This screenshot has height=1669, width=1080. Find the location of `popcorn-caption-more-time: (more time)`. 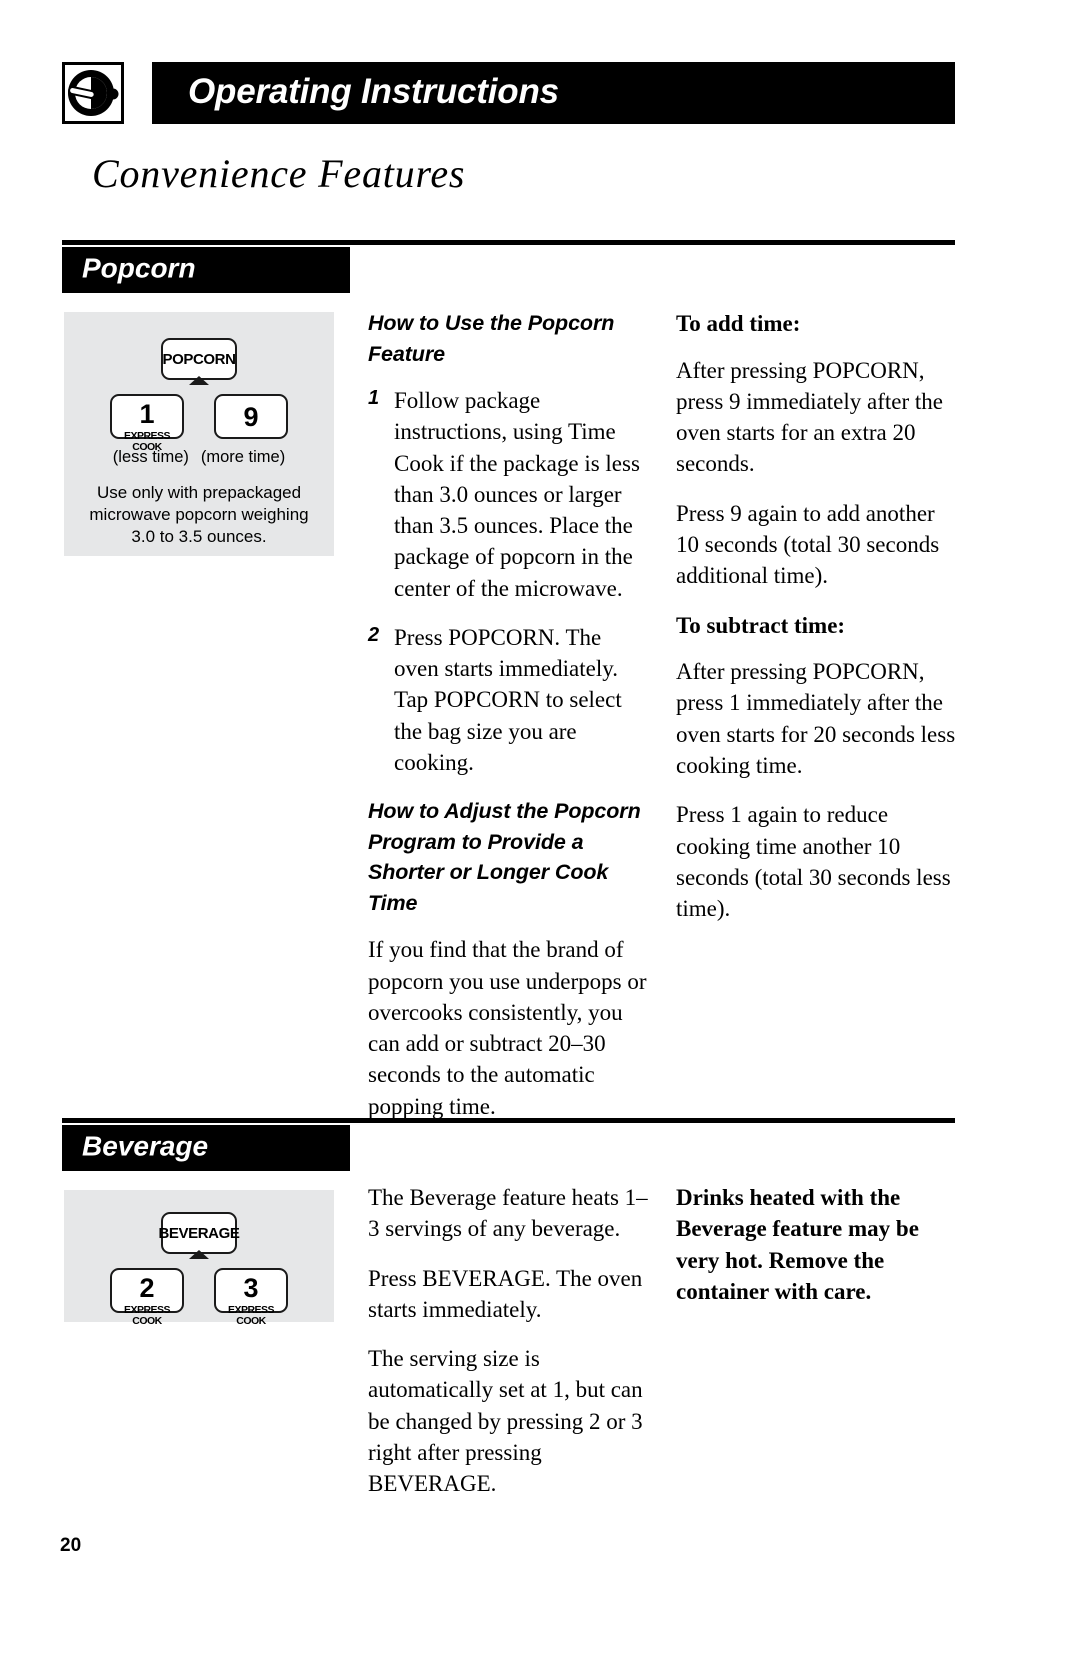

popcorn-caption-more-time: (more time) is located at coordinates (243, 457).